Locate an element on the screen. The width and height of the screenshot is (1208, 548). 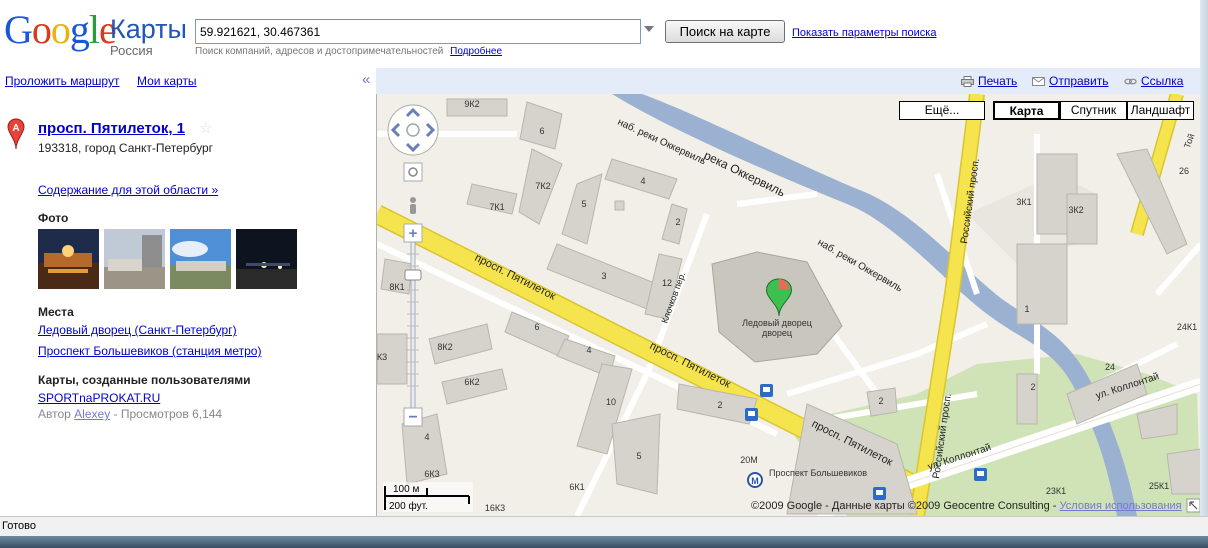
metro-letter: М is located at coordinates (755, 481).